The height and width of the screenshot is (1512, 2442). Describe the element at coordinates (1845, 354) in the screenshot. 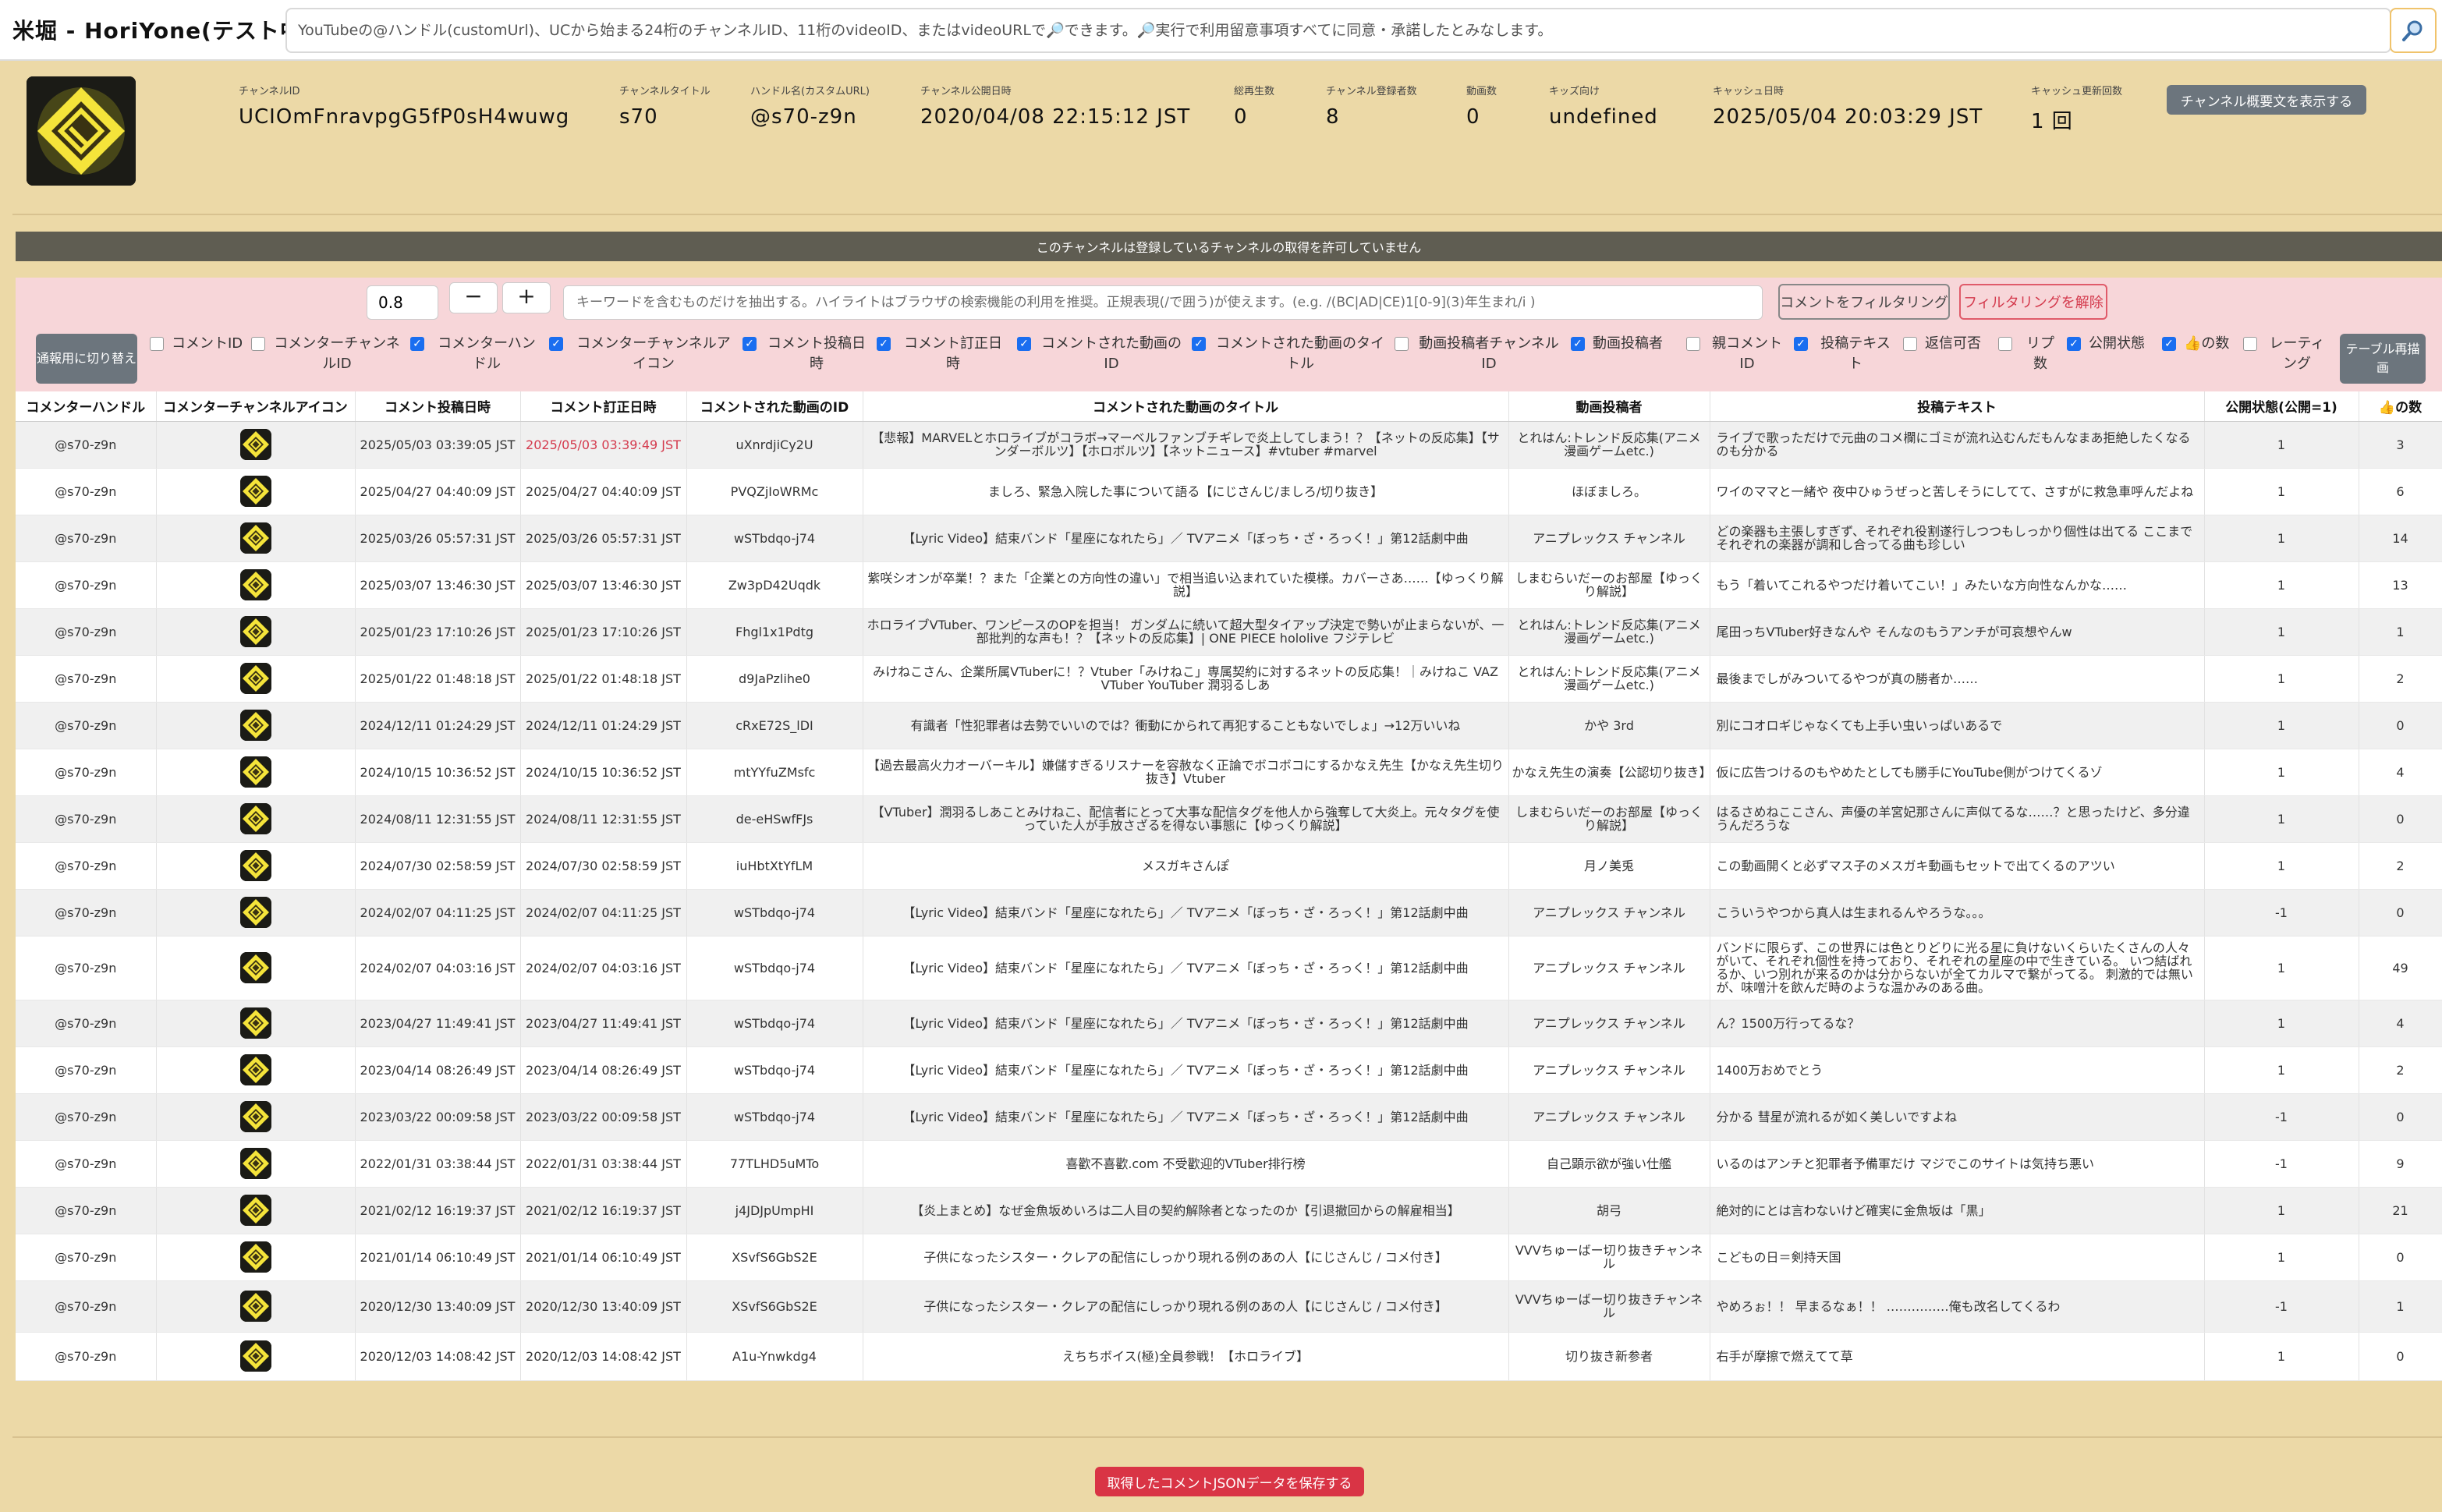

I see `column-toggle: 投稿テキスト` at that location.